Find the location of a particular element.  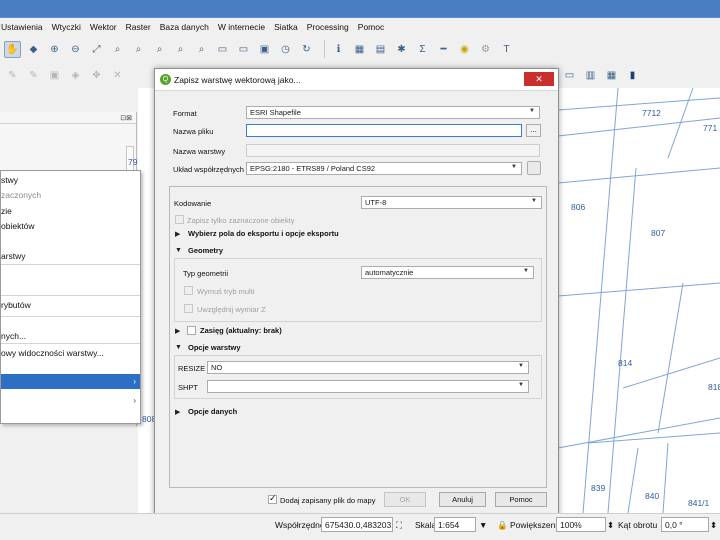

close-button: ✕ is located at coordinates (539, 79).